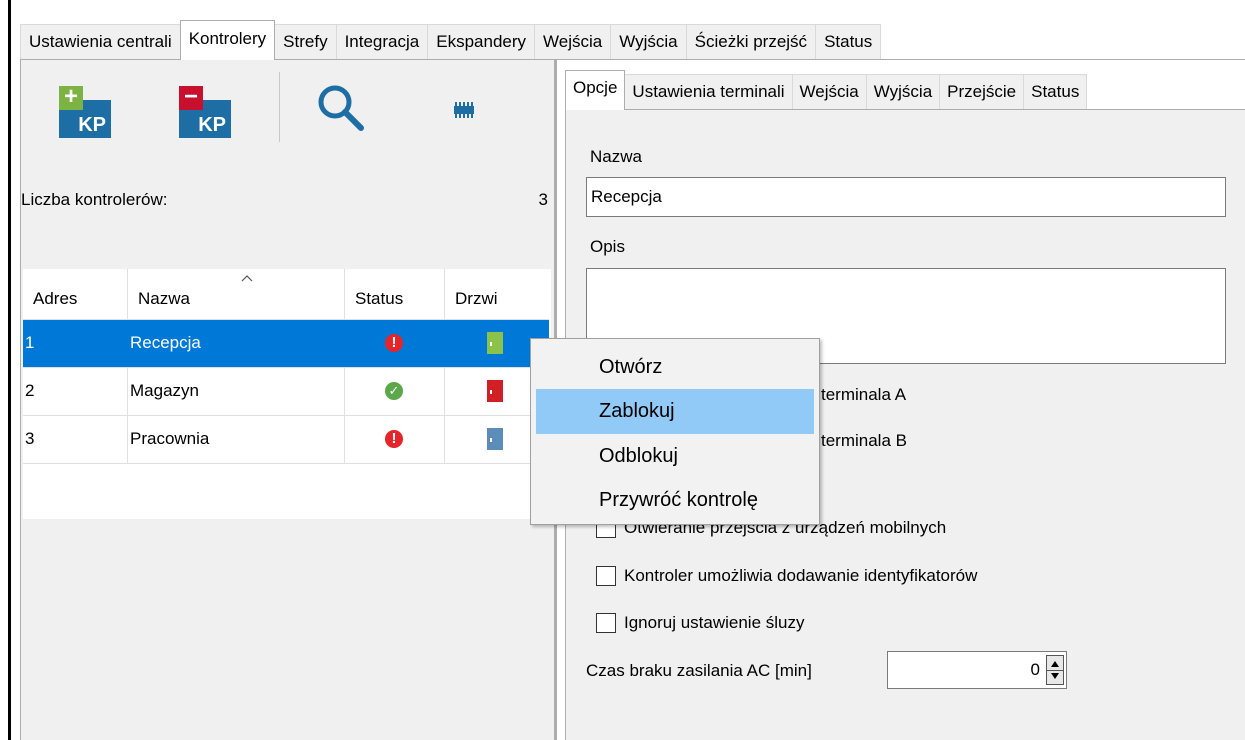 The width and height of the screenshot is (1245, 740). Describe the element at coordinates (606, 576) in the screenshot. I see `add-identifiers-checkbox` at that location.